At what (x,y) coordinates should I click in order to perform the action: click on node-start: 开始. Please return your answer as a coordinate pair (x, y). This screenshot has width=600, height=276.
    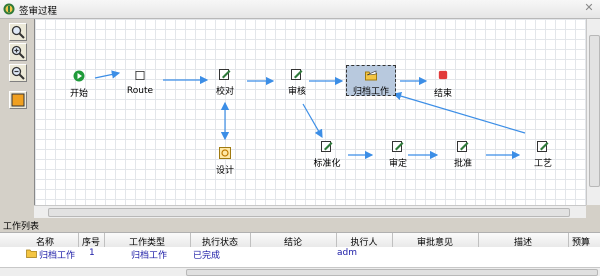
    Looking at the image, I should click on (79, 85).